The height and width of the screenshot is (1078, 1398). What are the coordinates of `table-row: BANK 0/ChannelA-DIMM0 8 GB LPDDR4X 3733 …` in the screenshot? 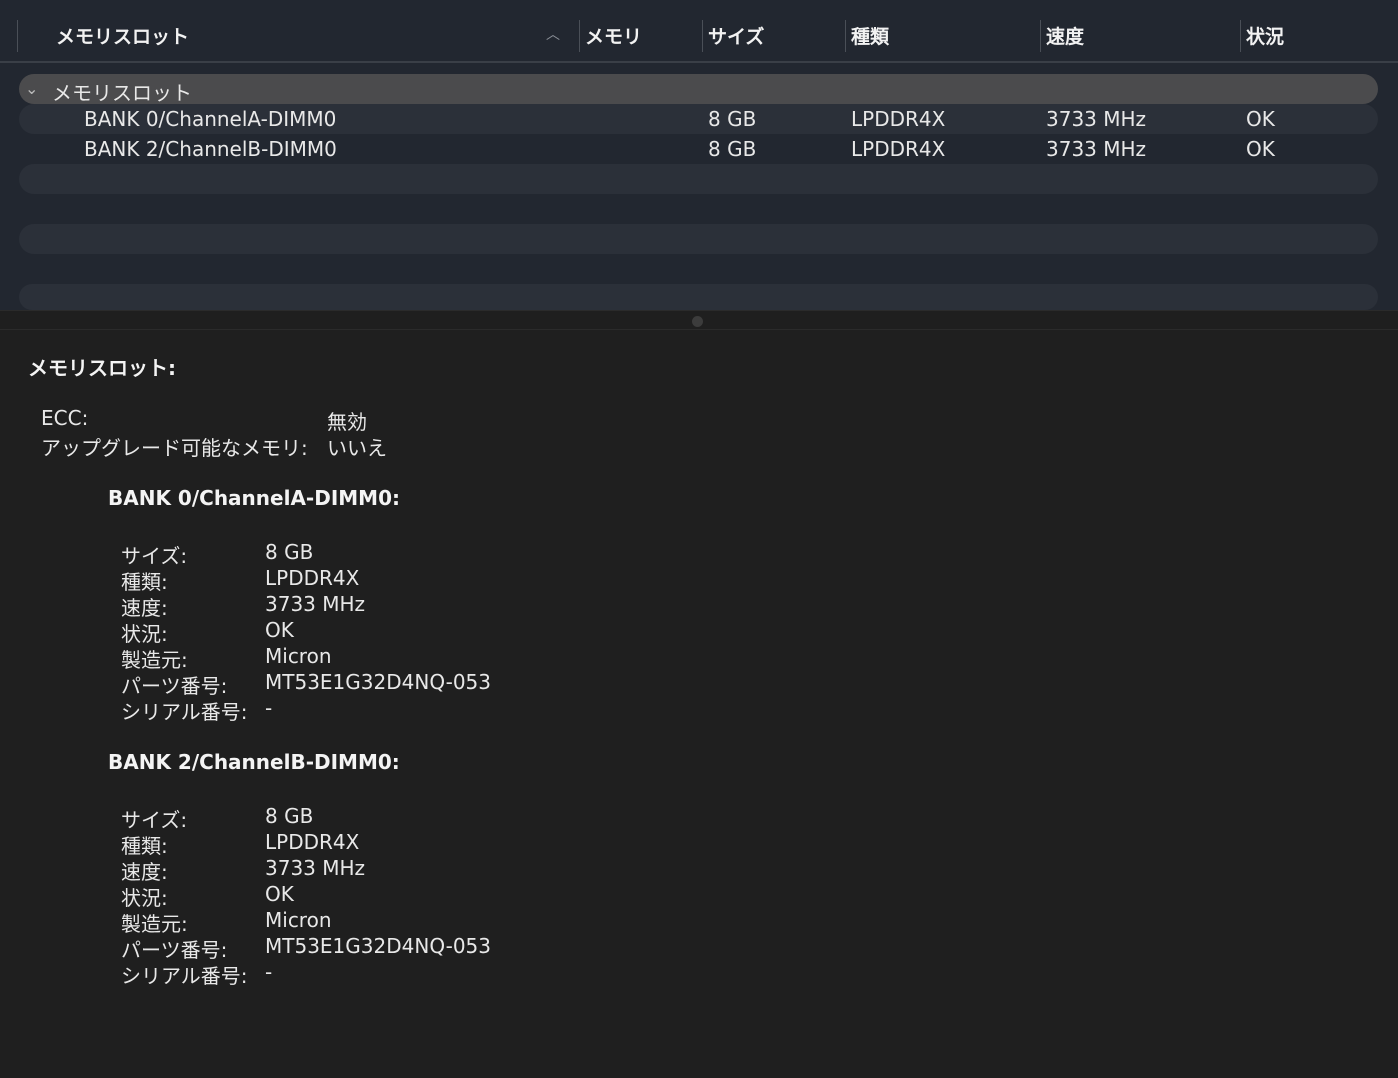 It's located at (698, 119).